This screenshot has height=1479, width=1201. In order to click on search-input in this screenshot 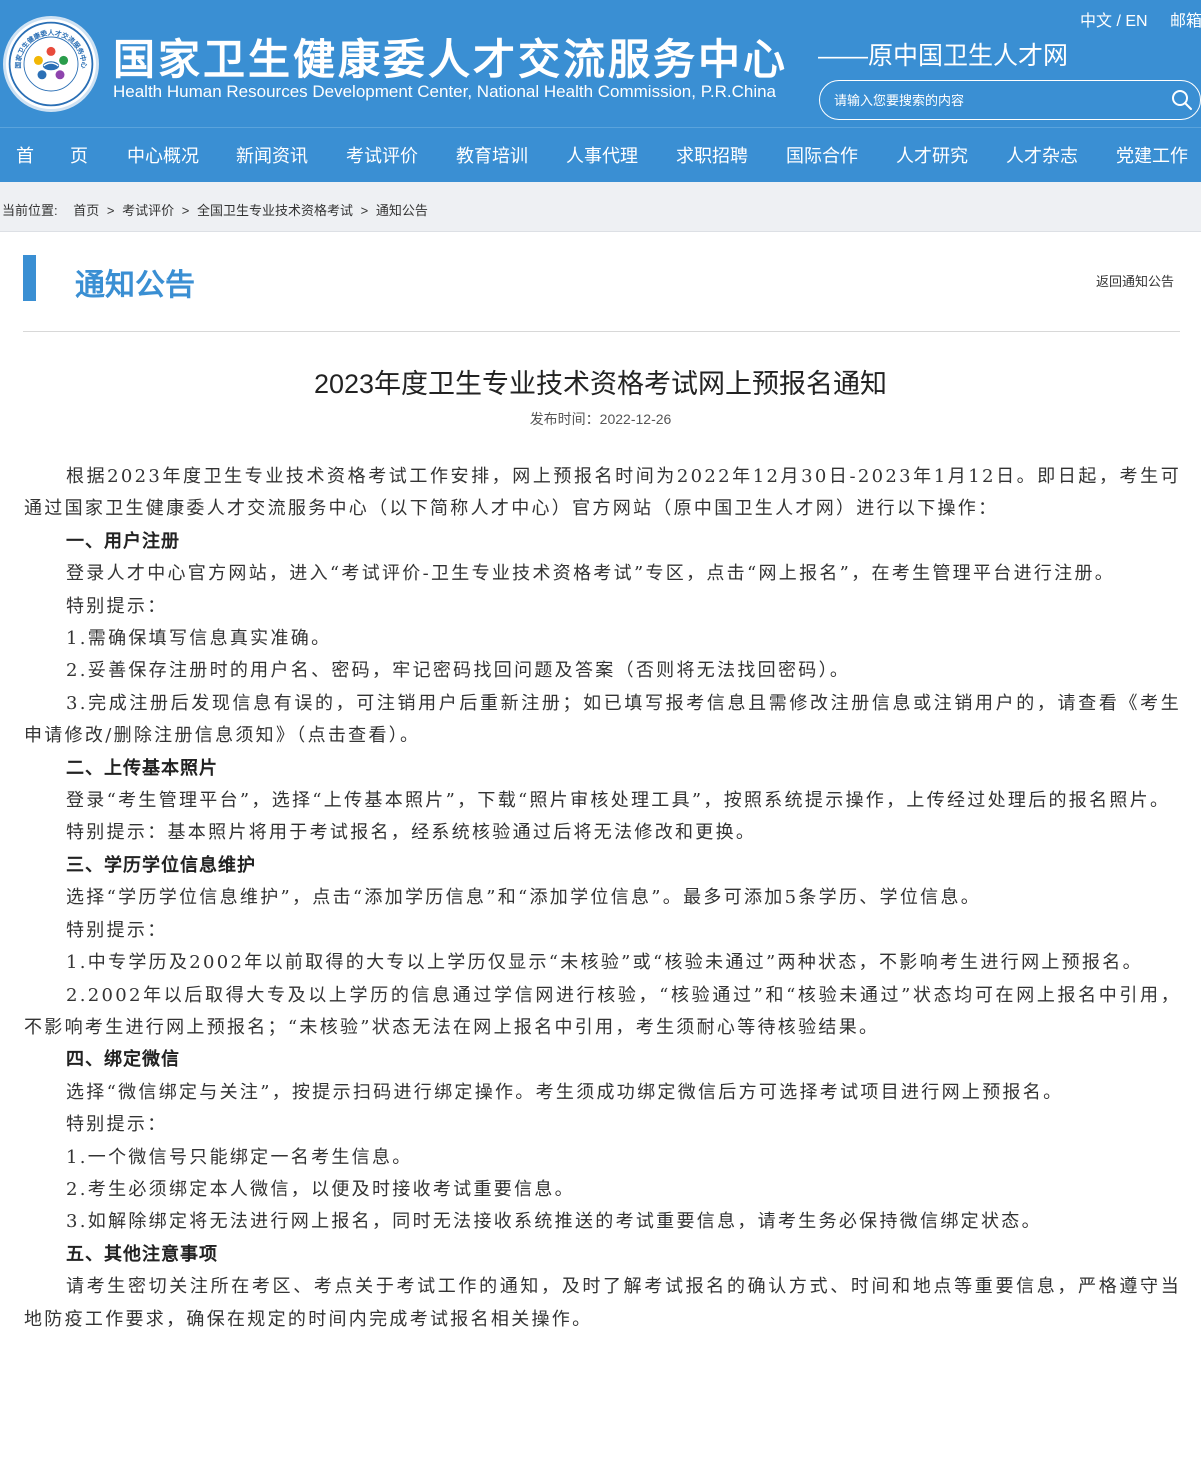, I will do `click(994, 100)`.